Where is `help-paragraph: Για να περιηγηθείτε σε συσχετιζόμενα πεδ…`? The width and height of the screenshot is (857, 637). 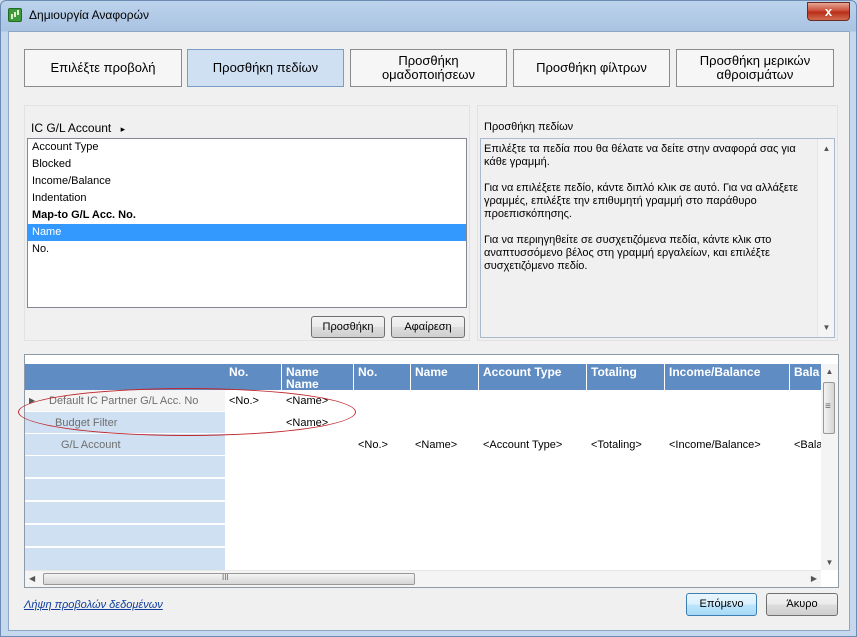
help-paragraph: Για να περιηγηθείτε σε συσχετιζόμενα πεδ… is located at coordinates (628, 253).